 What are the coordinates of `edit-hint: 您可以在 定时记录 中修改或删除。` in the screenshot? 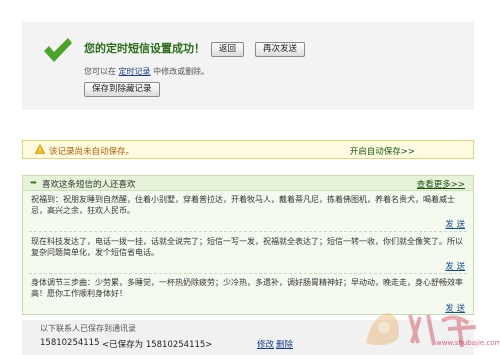 It's located at (146, 71).